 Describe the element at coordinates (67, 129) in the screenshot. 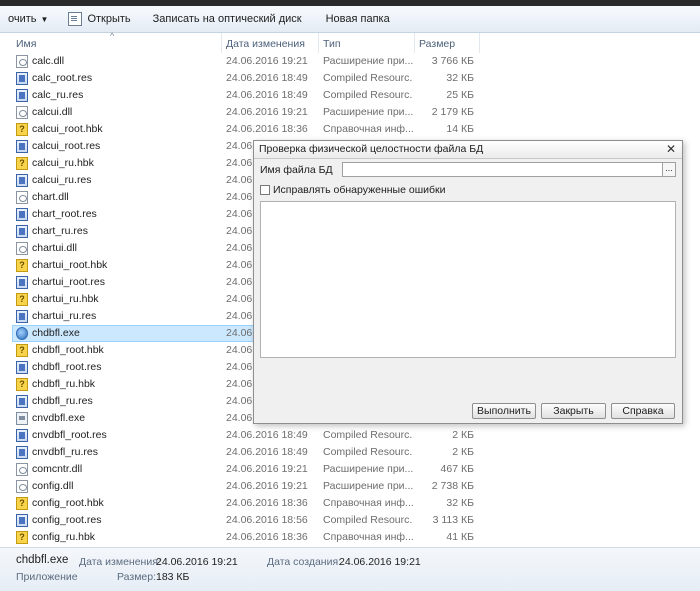

I see `file-name: calcui_root.hbk` at that location.